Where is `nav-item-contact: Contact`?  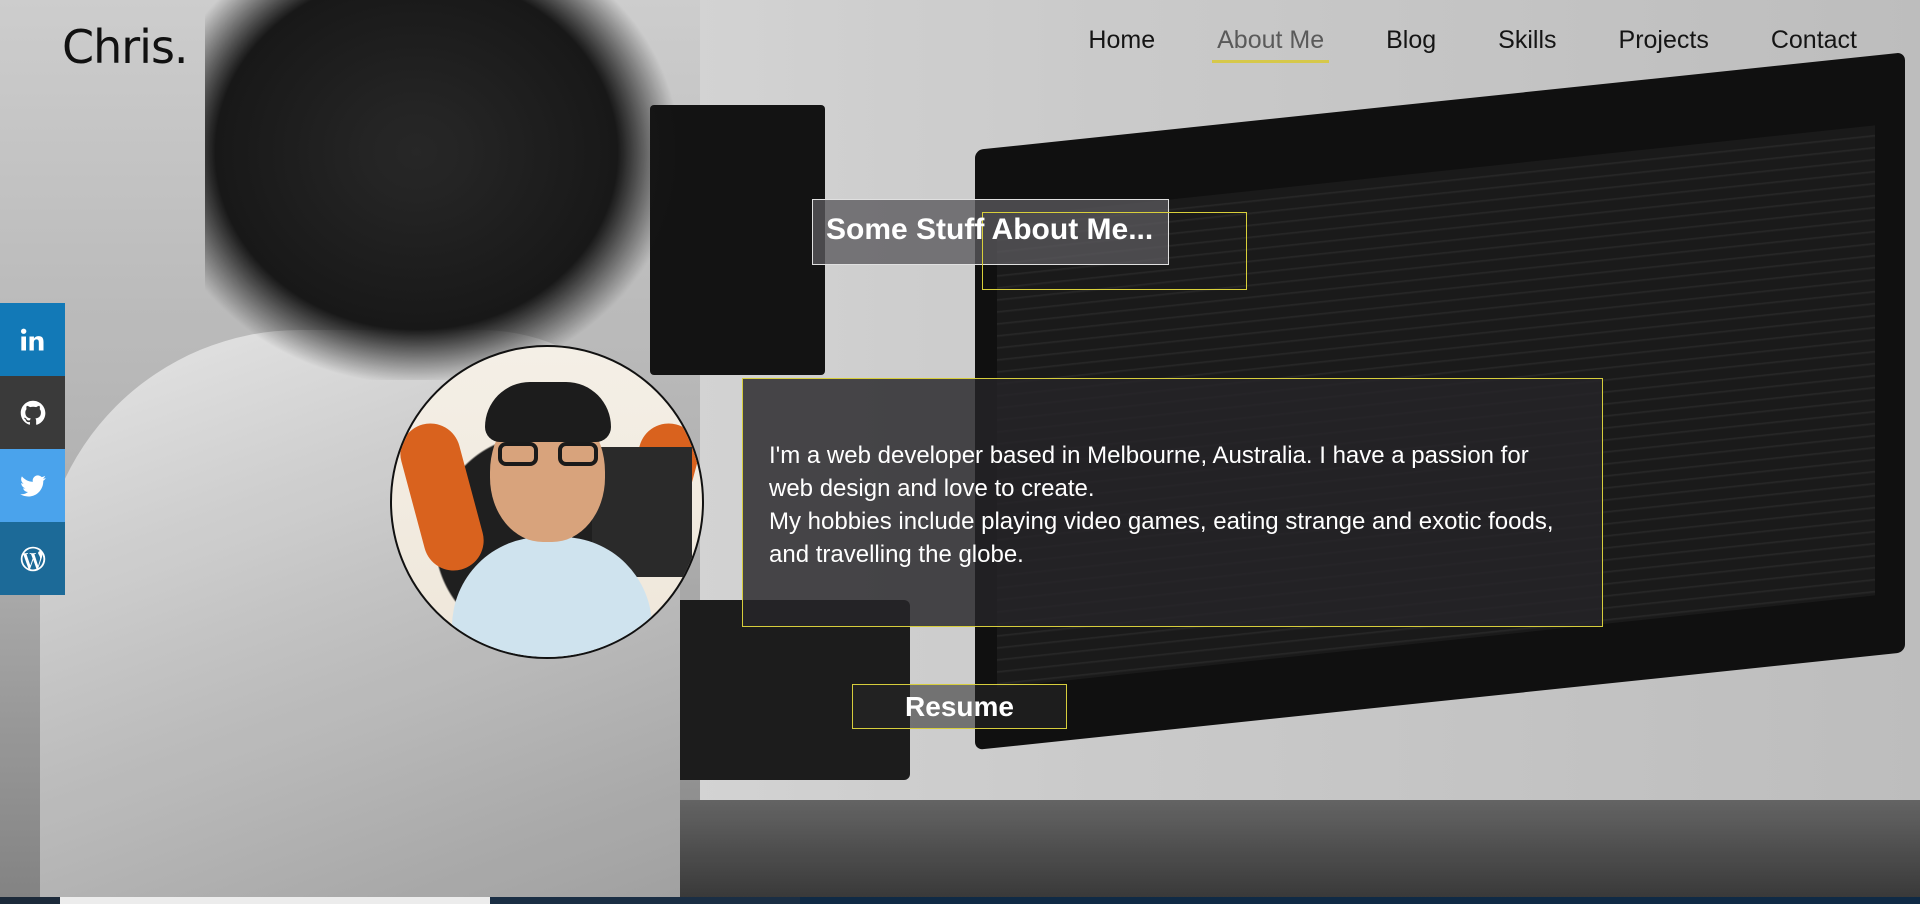 nav-item-contact: Contact is located at coordinates (1814, 44).